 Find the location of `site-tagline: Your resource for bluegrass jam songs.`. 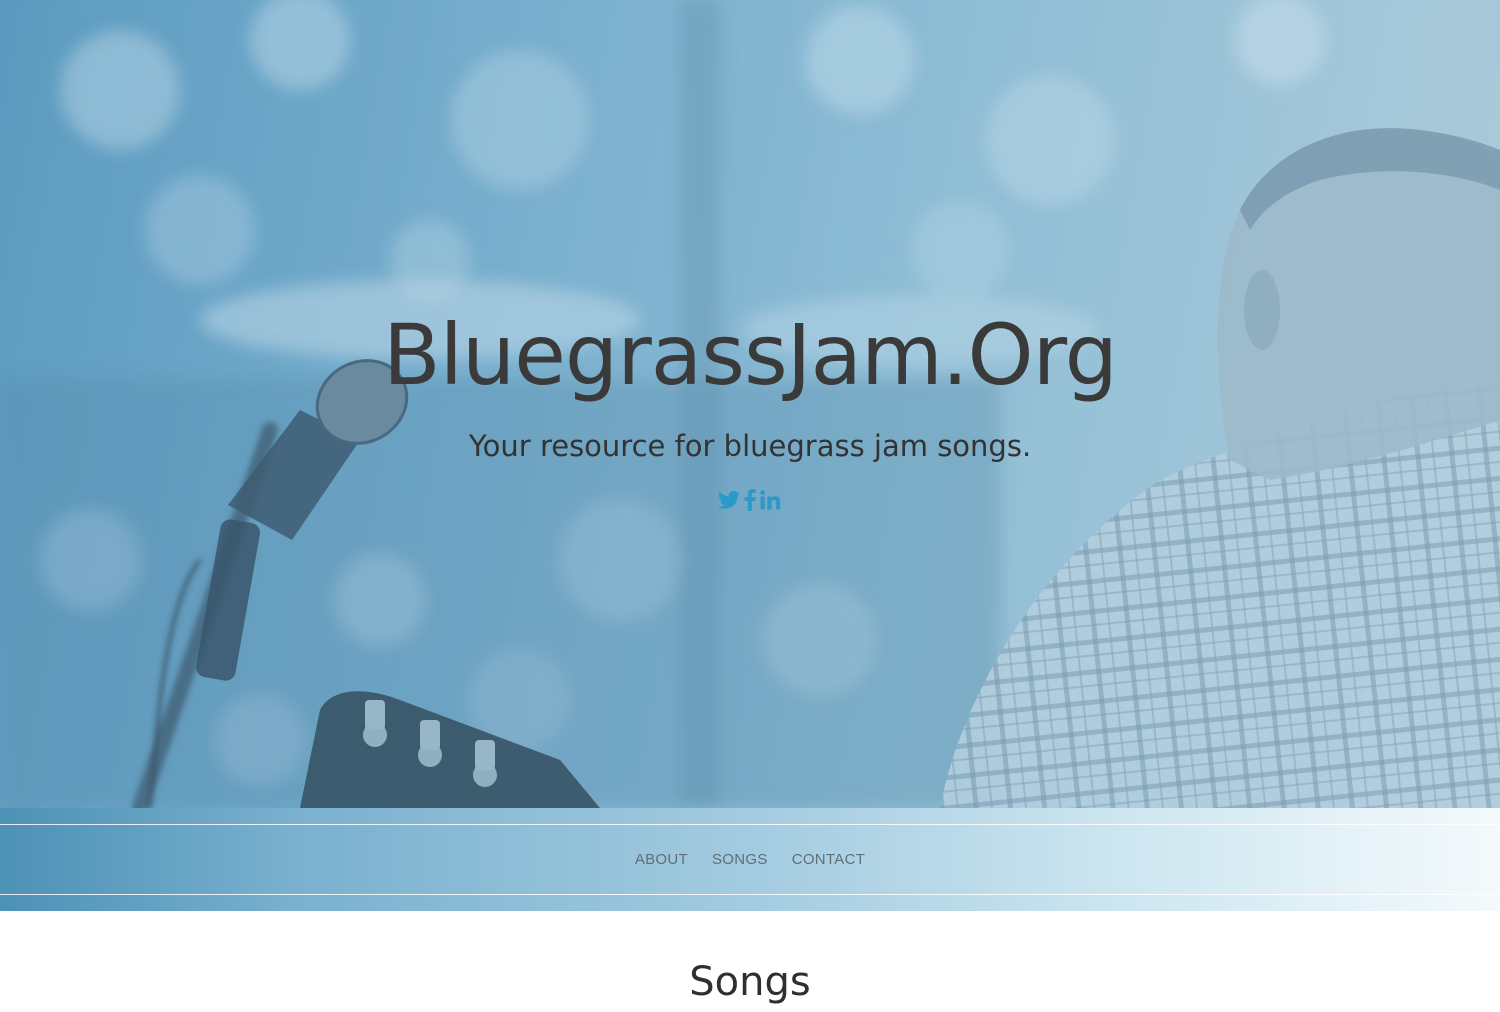

site-tagline: Your resource for bluegrass jam songs. is located at coordinates (750, 446).